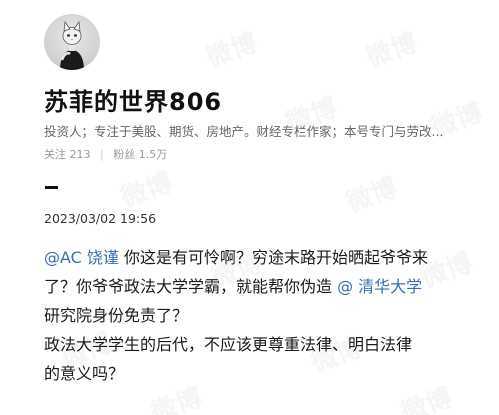 The height and width of the screenshot is (415, 499). I want to click on post-line: @AC 饶谨 你这是有可怜啊？穷途末路开始晒起爷爷来, so click(264, 257).